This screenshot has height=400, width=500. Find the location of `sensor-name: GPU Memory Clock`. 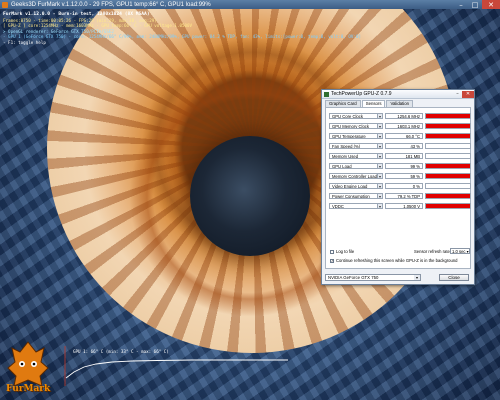

sensor-name: GPU Memory Clock is located at coordinates (353, 125).